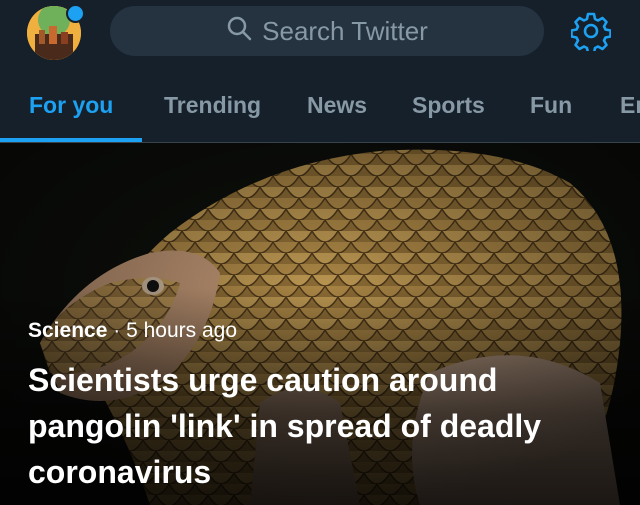 The width and height of the screenshot is (640, 505). I want to click on story-time: 5 hours ago, so click(181, 330).